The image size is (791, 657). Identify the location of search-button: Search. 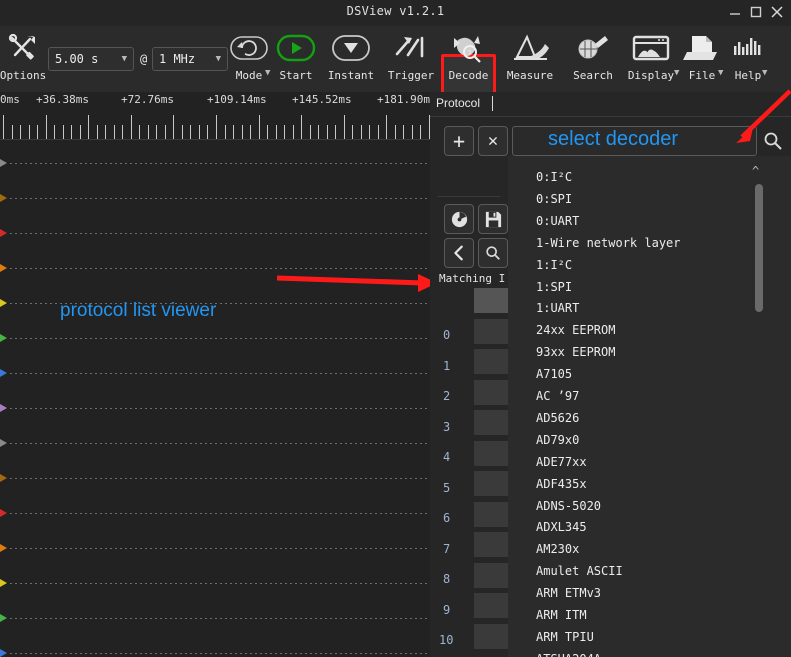
(593, 59).